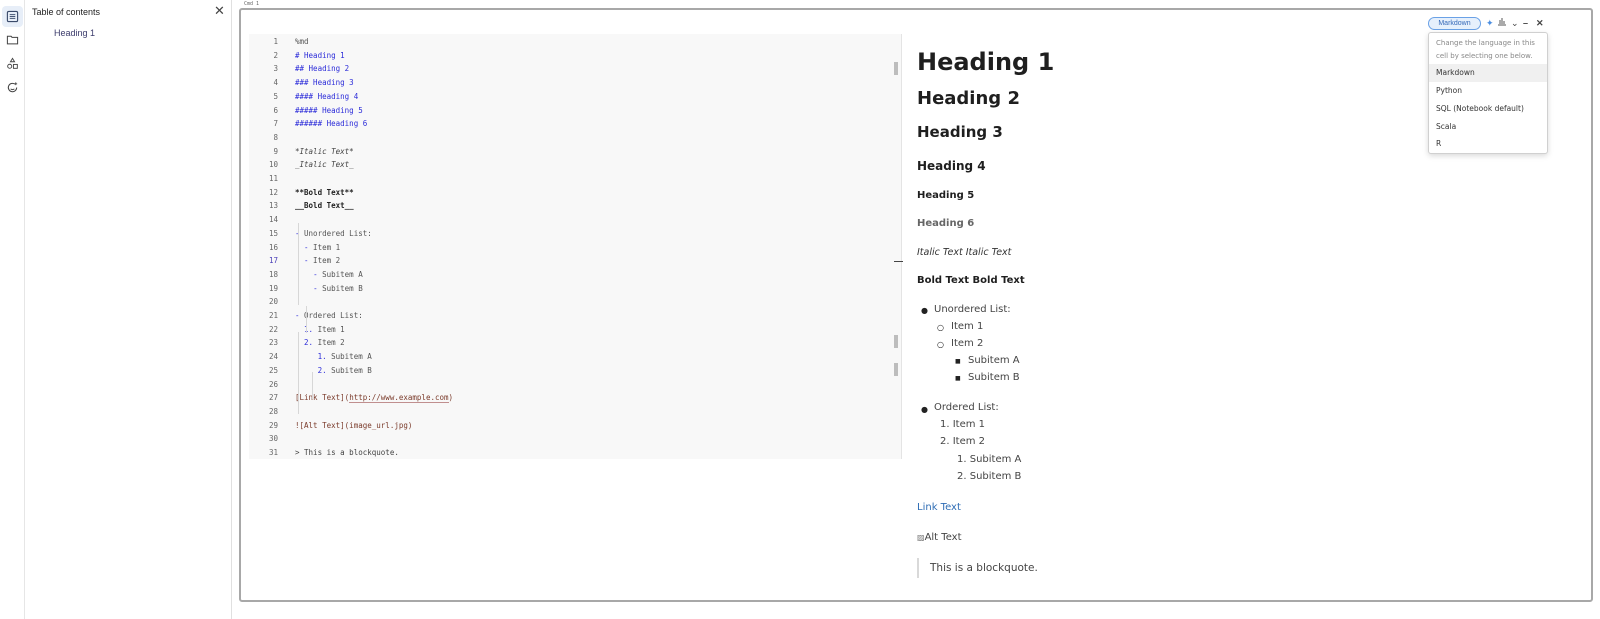  Describe the element at coordinates (575, 304) in the screenshot. I see `code-line: 20` at that location.